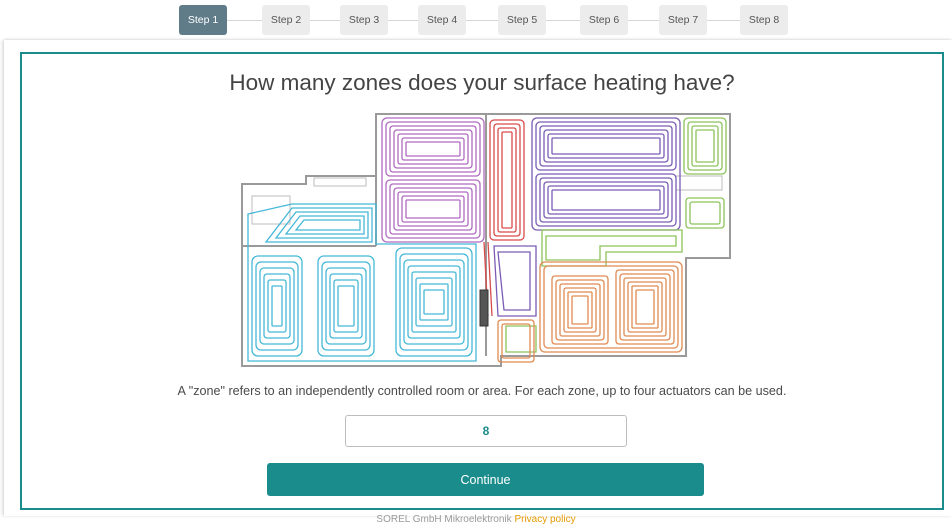 The width and height of the screenshot is (952, 527). Describe the element at coordinates (444, 519) in the screenshot. I see `footer-company: SOREL GmbH Mikroelektronik` at that location.